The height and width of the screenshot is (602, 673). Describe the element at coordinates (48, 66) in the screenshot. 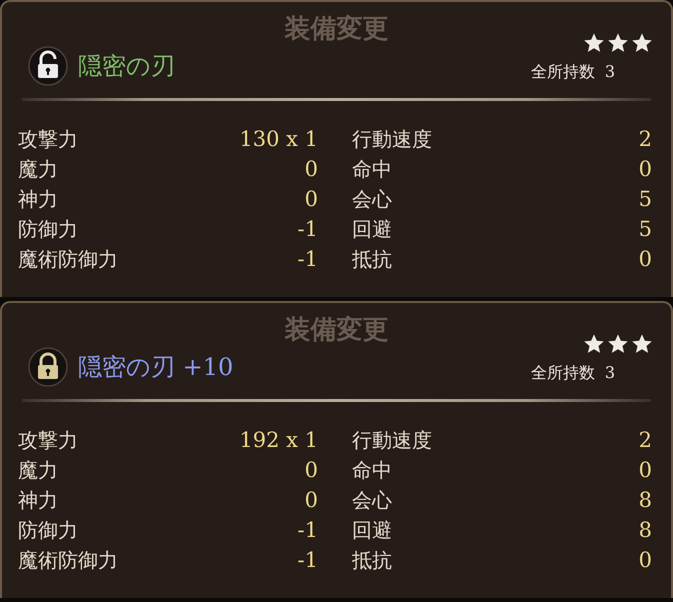

I see `unlocked-padlock-icon` at that location.